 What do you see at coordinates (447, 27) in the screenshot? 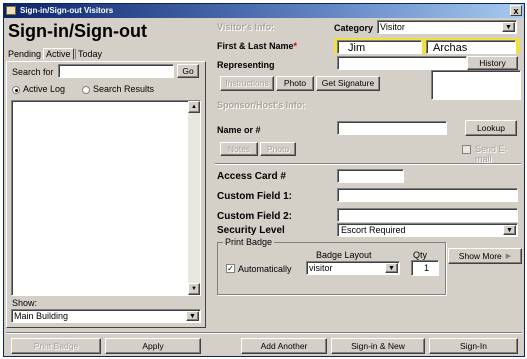
I see `category-select: Visitor ▼` at bounding box center [447, 27].